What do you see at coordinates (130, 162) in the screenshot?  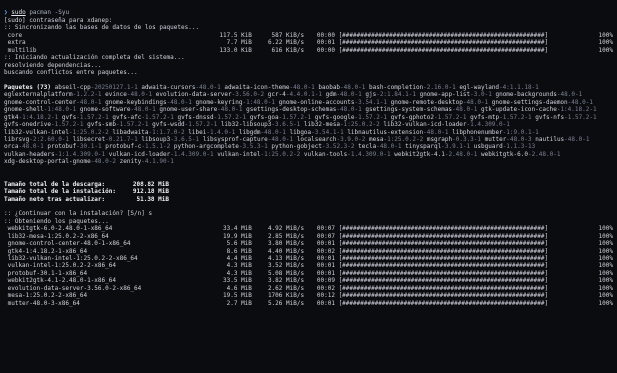 I see `package-name: zenity` at bounding box center [130, 162].